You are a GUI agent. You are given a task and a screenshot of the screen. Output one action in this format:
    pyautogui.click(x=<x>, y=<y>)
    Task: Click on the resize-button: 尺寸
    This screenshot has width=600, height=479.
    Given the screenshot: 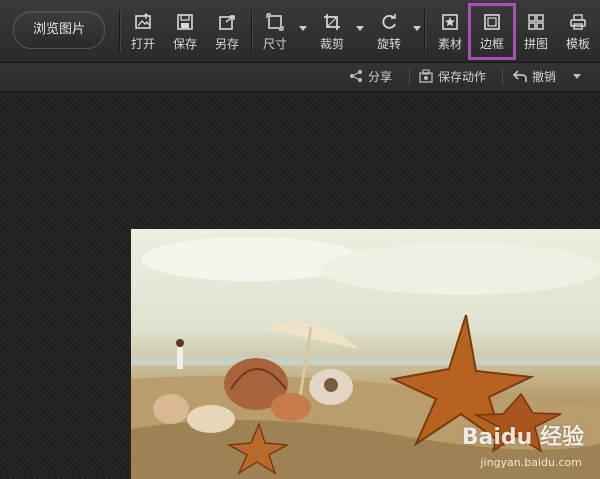 What is the action you would take?
    pyautogui.click(x=275, y=32)
    